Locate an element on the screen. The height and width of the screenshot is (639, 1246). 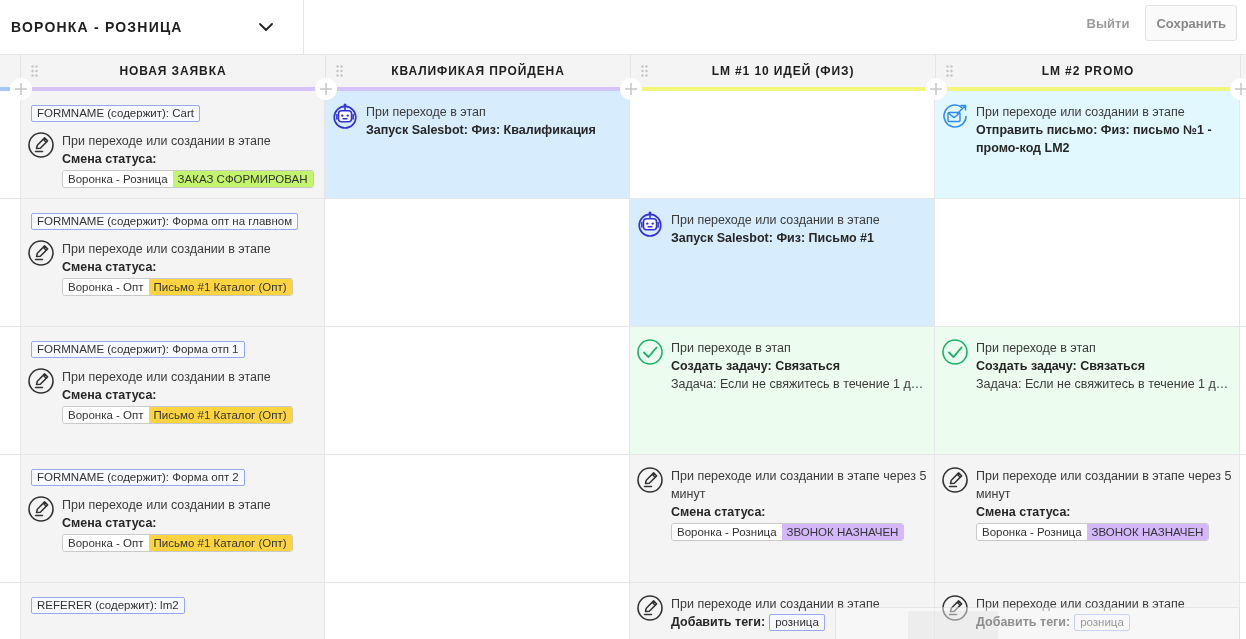
status-label: ЗАКАЗ СФОРМИРОВАН is located at coordinates (242, 179).